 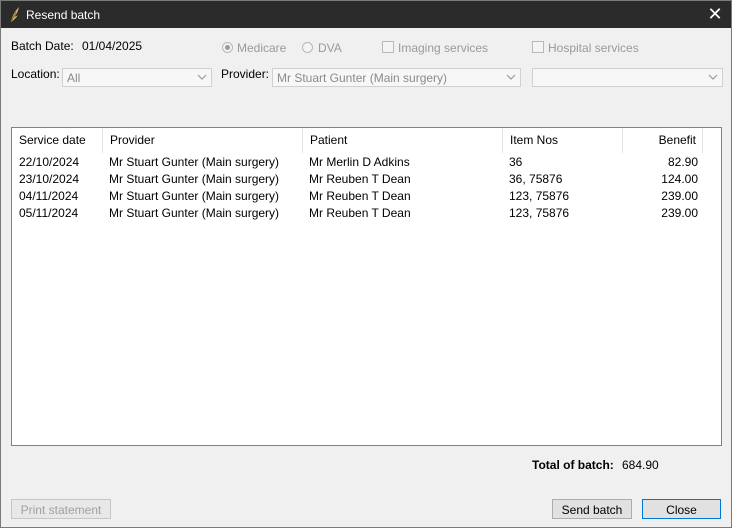 What do you see at coordinates (63, 15) in the screenshot?
I see `window-title: Resend batch` at bounding box center [63, 15].